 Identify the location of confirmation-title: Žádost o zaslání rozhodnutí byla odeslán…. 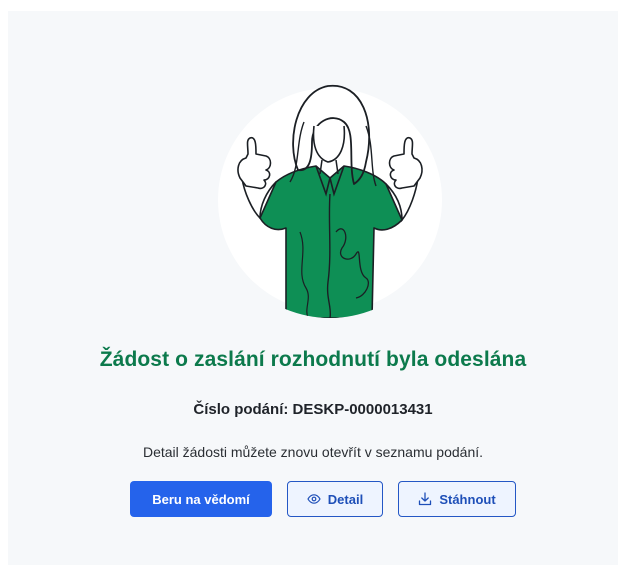
(313, 359).